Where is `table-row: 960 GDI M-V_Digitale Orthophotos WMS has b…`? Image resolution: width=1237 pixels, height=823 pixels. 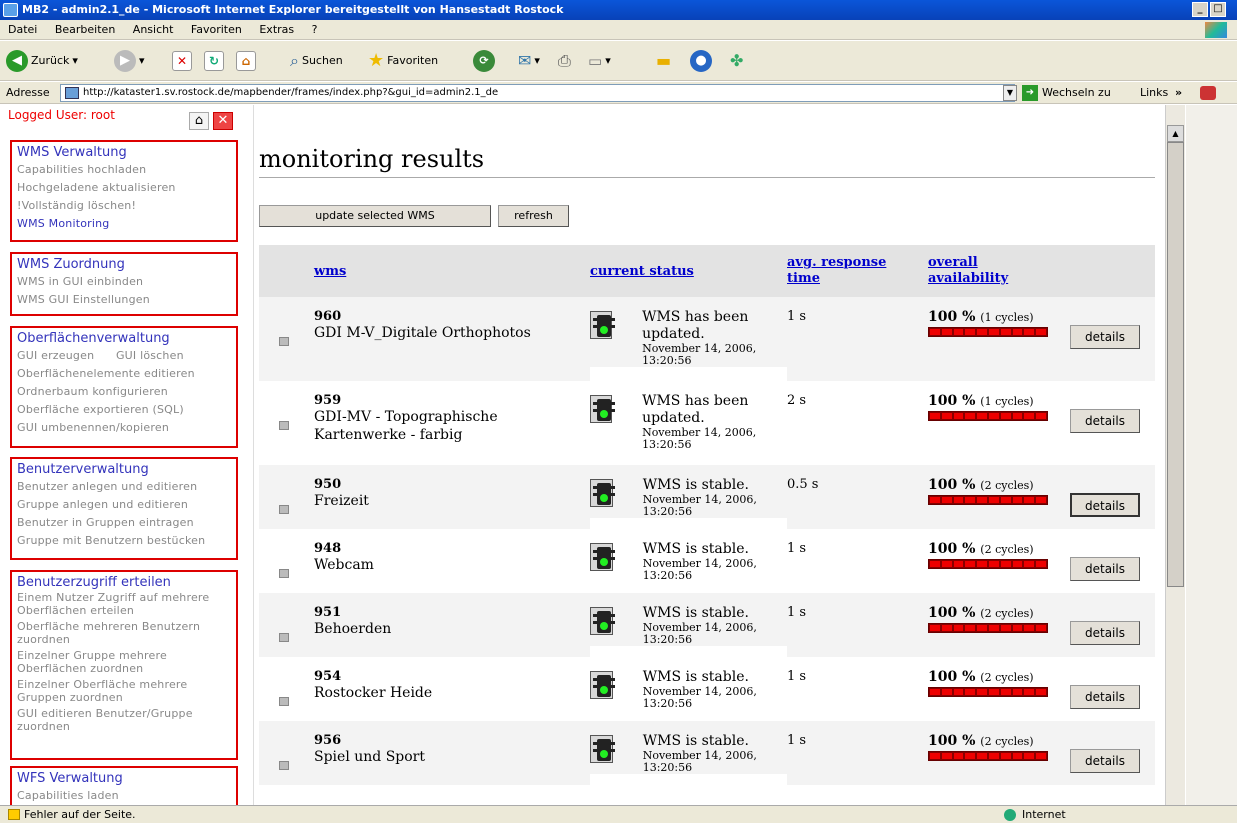 table-row: 960 GDI M-V_Digitale Orthophotos WMS has b… is located at coordinates (707, 339).